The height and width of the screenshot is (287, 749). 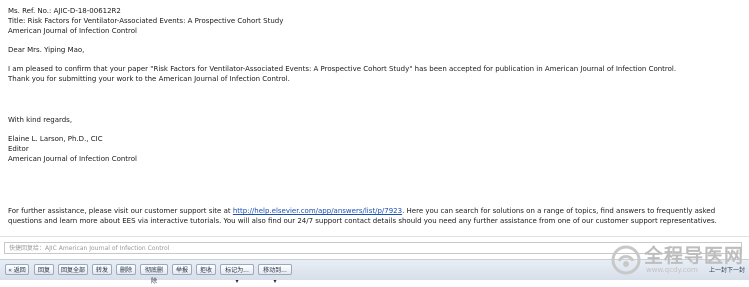 I want to click on delete-button: 删除, so click(x=126, y=269).